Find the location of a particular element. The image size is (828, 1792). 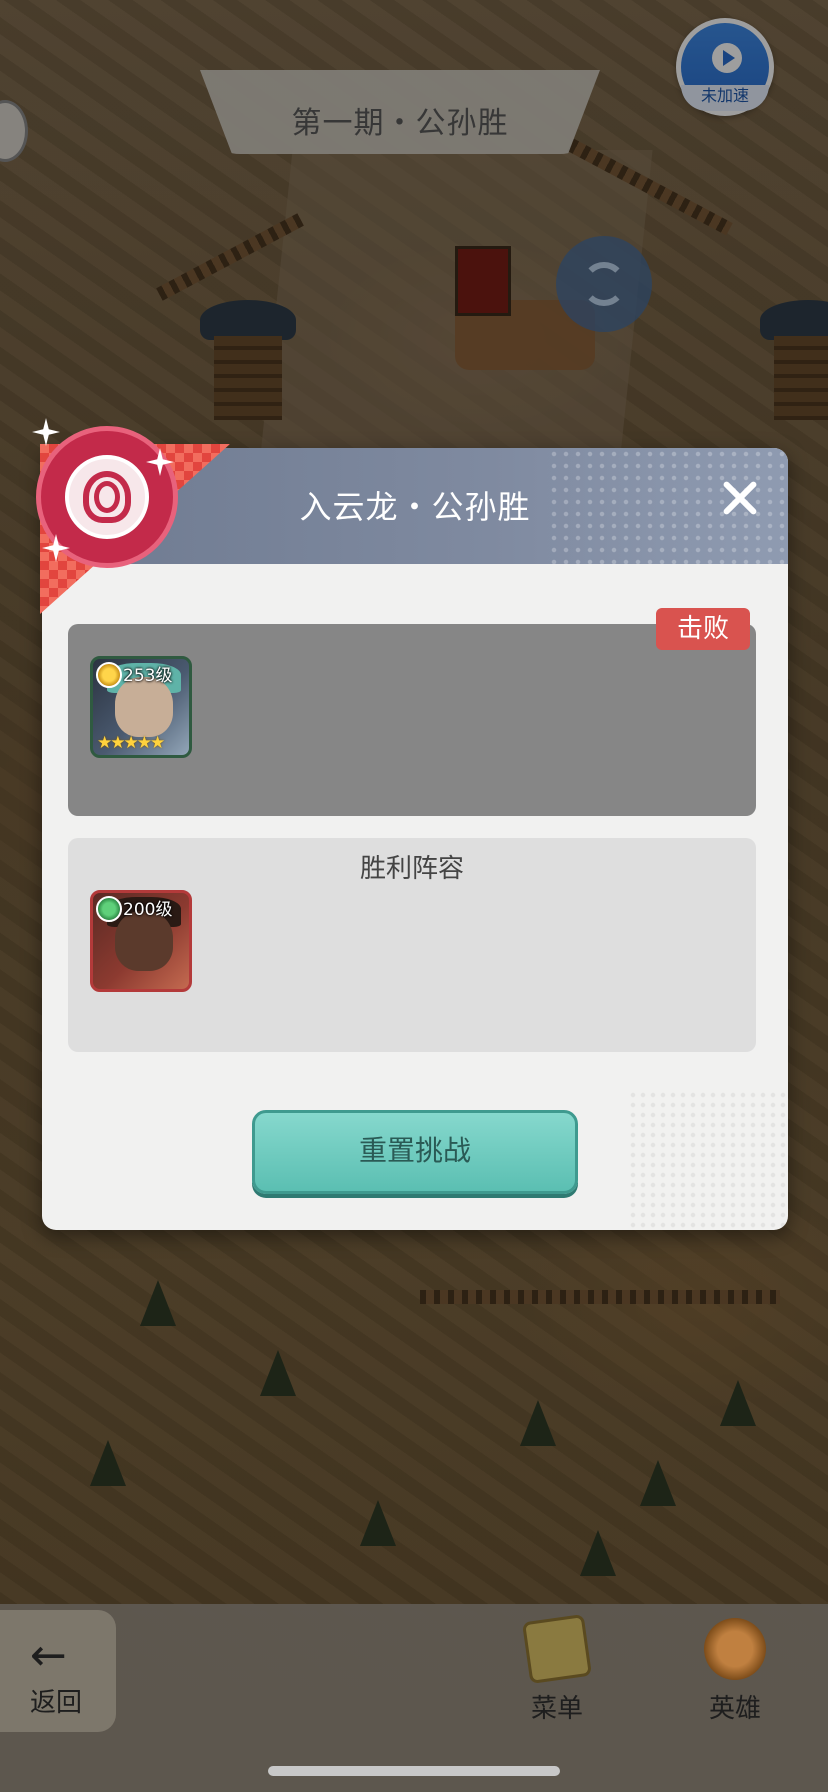

hero-icon is located at coordinates (735, 1649).